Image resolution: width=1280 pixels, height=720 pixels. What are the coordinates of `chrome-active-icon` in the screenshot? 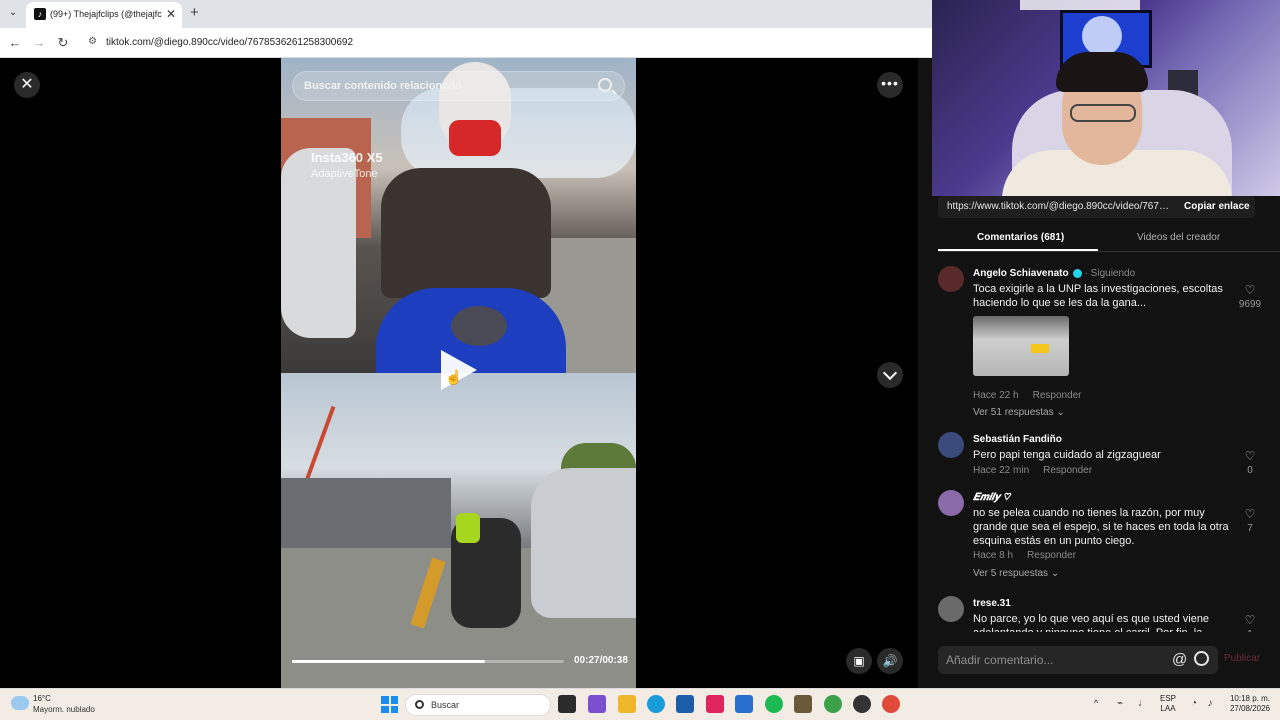 It's located at (891, 704).